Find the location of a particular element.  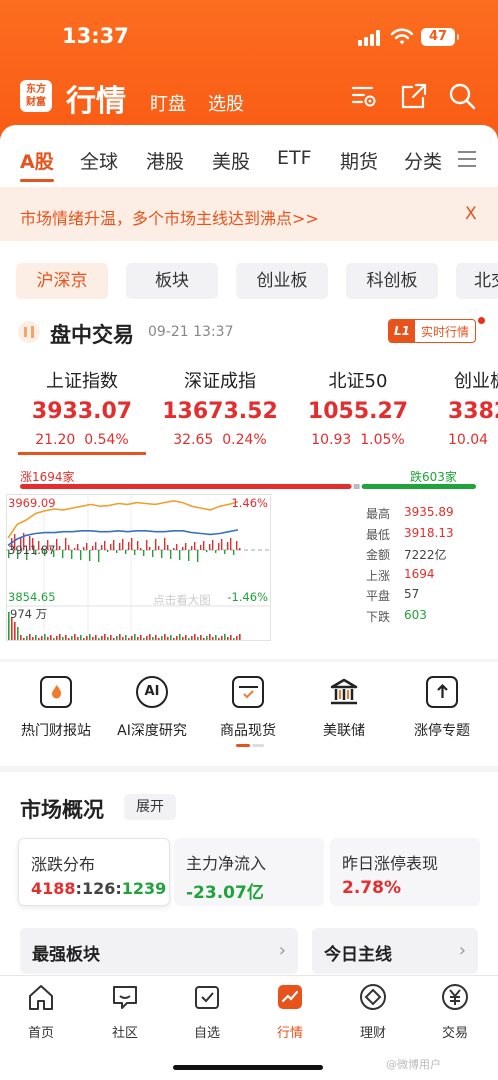

page-indicator is located at coordinates (250, 745).